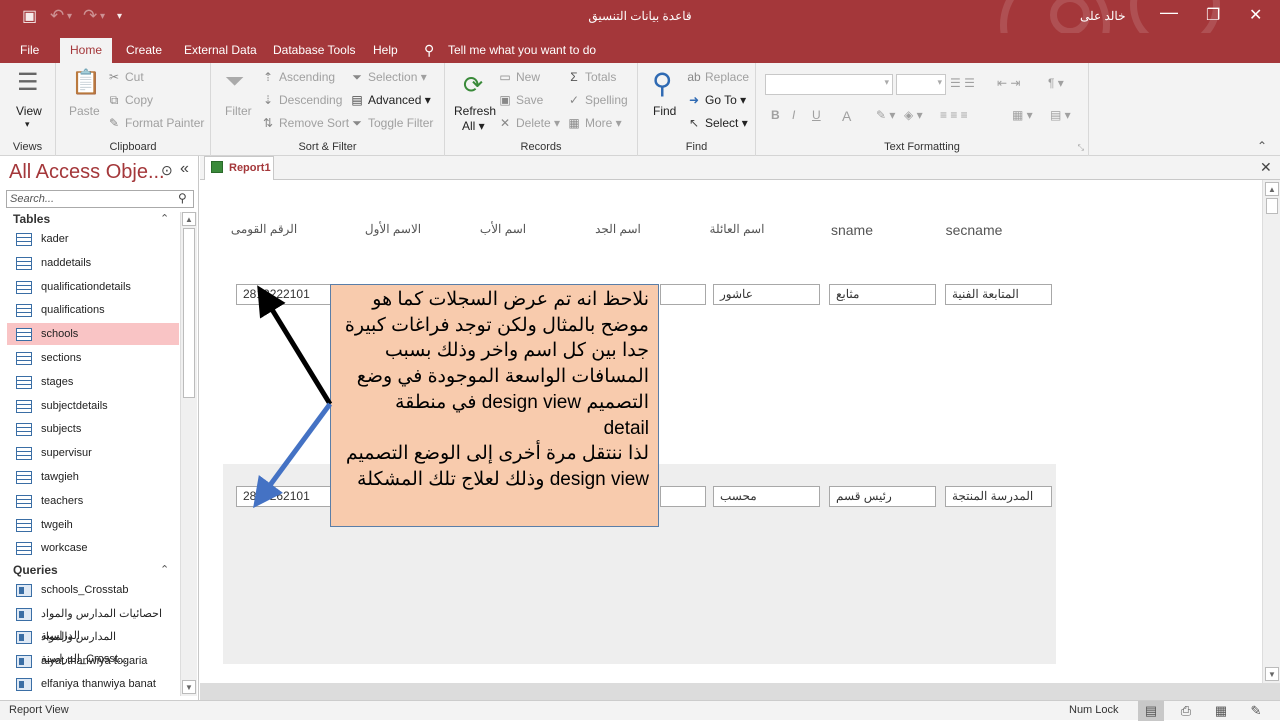 This screenshot has height=721, width=1280. What do you see at coordinates (1272, 189) in the screenshot?
I see `scroll-up-icon: ▲` at bounding box center [1272, 189].